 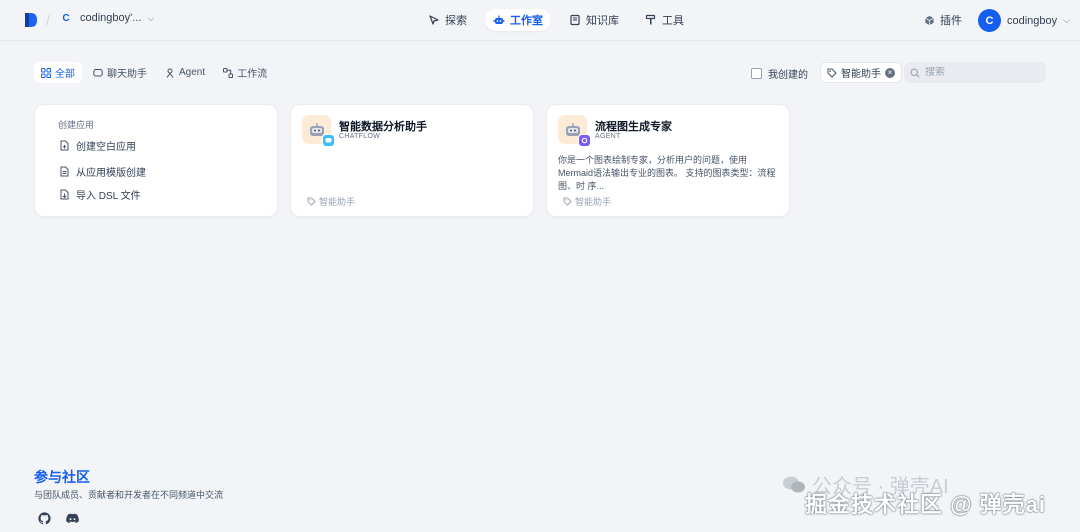 What do you see at coordinates (794, 484) in the screenshot?
I see `wechat-icon` at bounding box center [794, 484].